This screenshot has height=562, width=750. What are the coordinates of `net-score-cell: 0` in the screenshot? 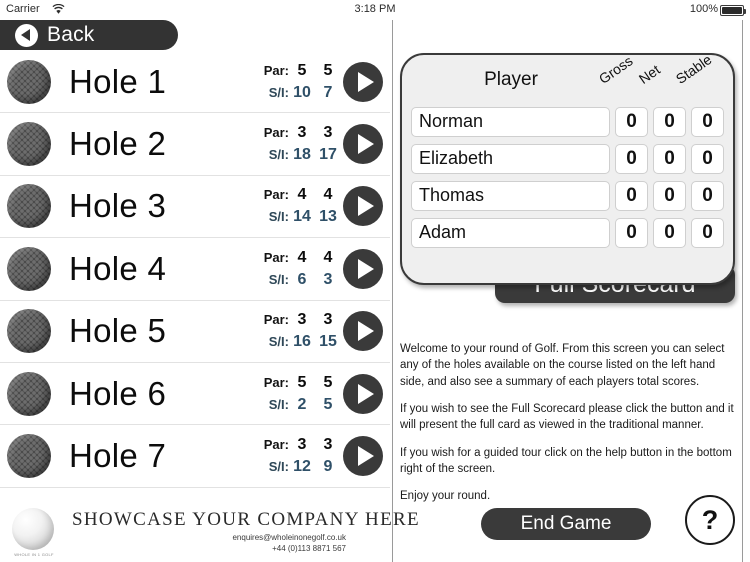 It's located at (669, 195).